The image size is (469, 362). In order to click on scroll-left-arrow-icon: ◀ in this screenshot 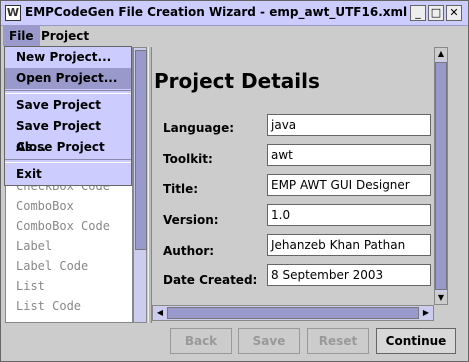, I will do `click(160, 313)`.